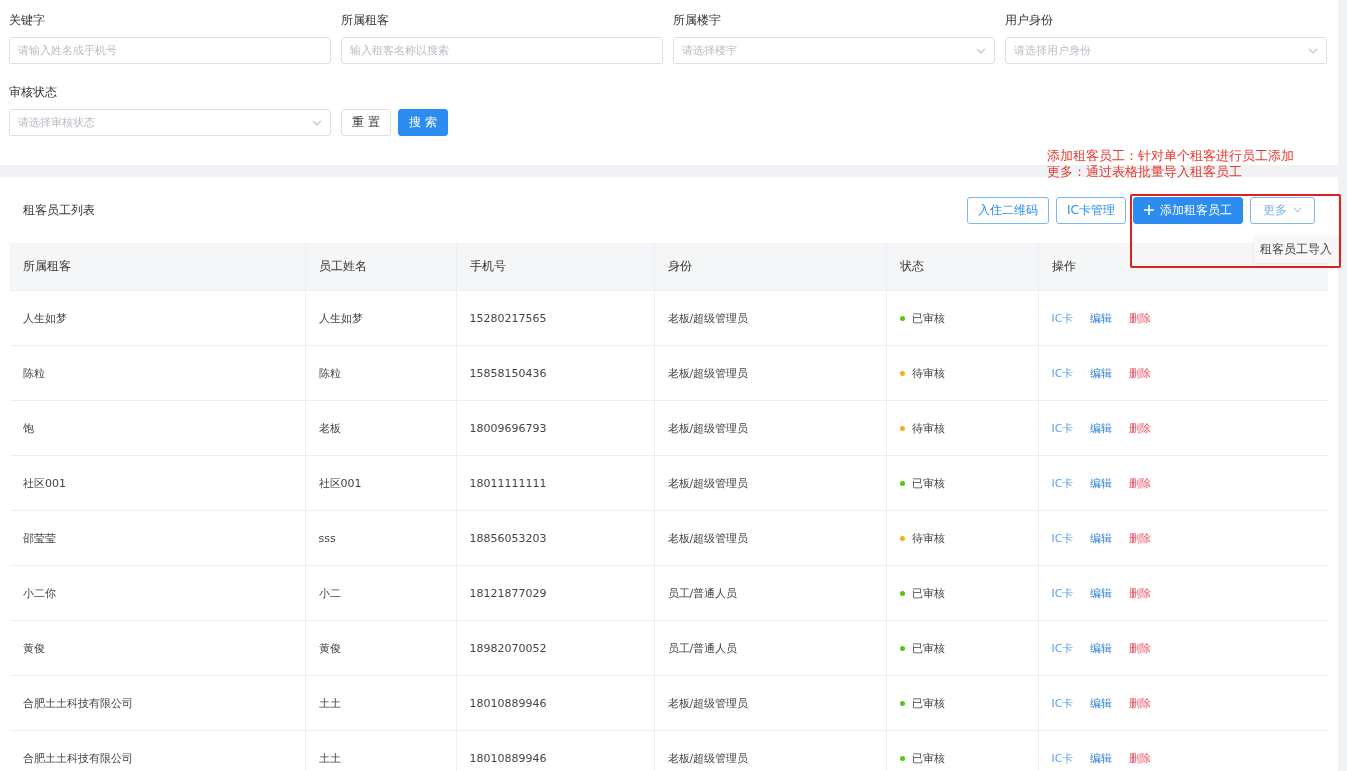 This screenshot has width=1347, height=771. I want to click on table-cell: 饱, so click(157, 428).